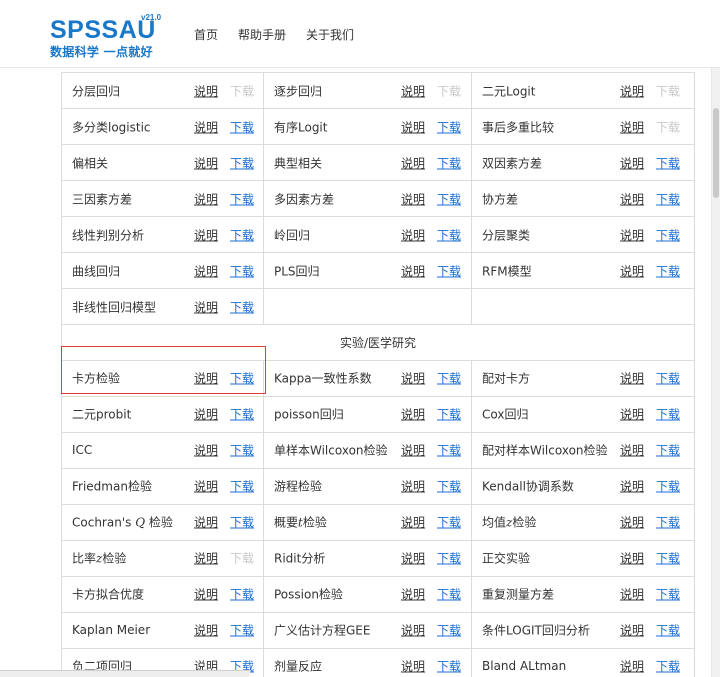  I want to click on scroll-thumb, so click(716, 153).